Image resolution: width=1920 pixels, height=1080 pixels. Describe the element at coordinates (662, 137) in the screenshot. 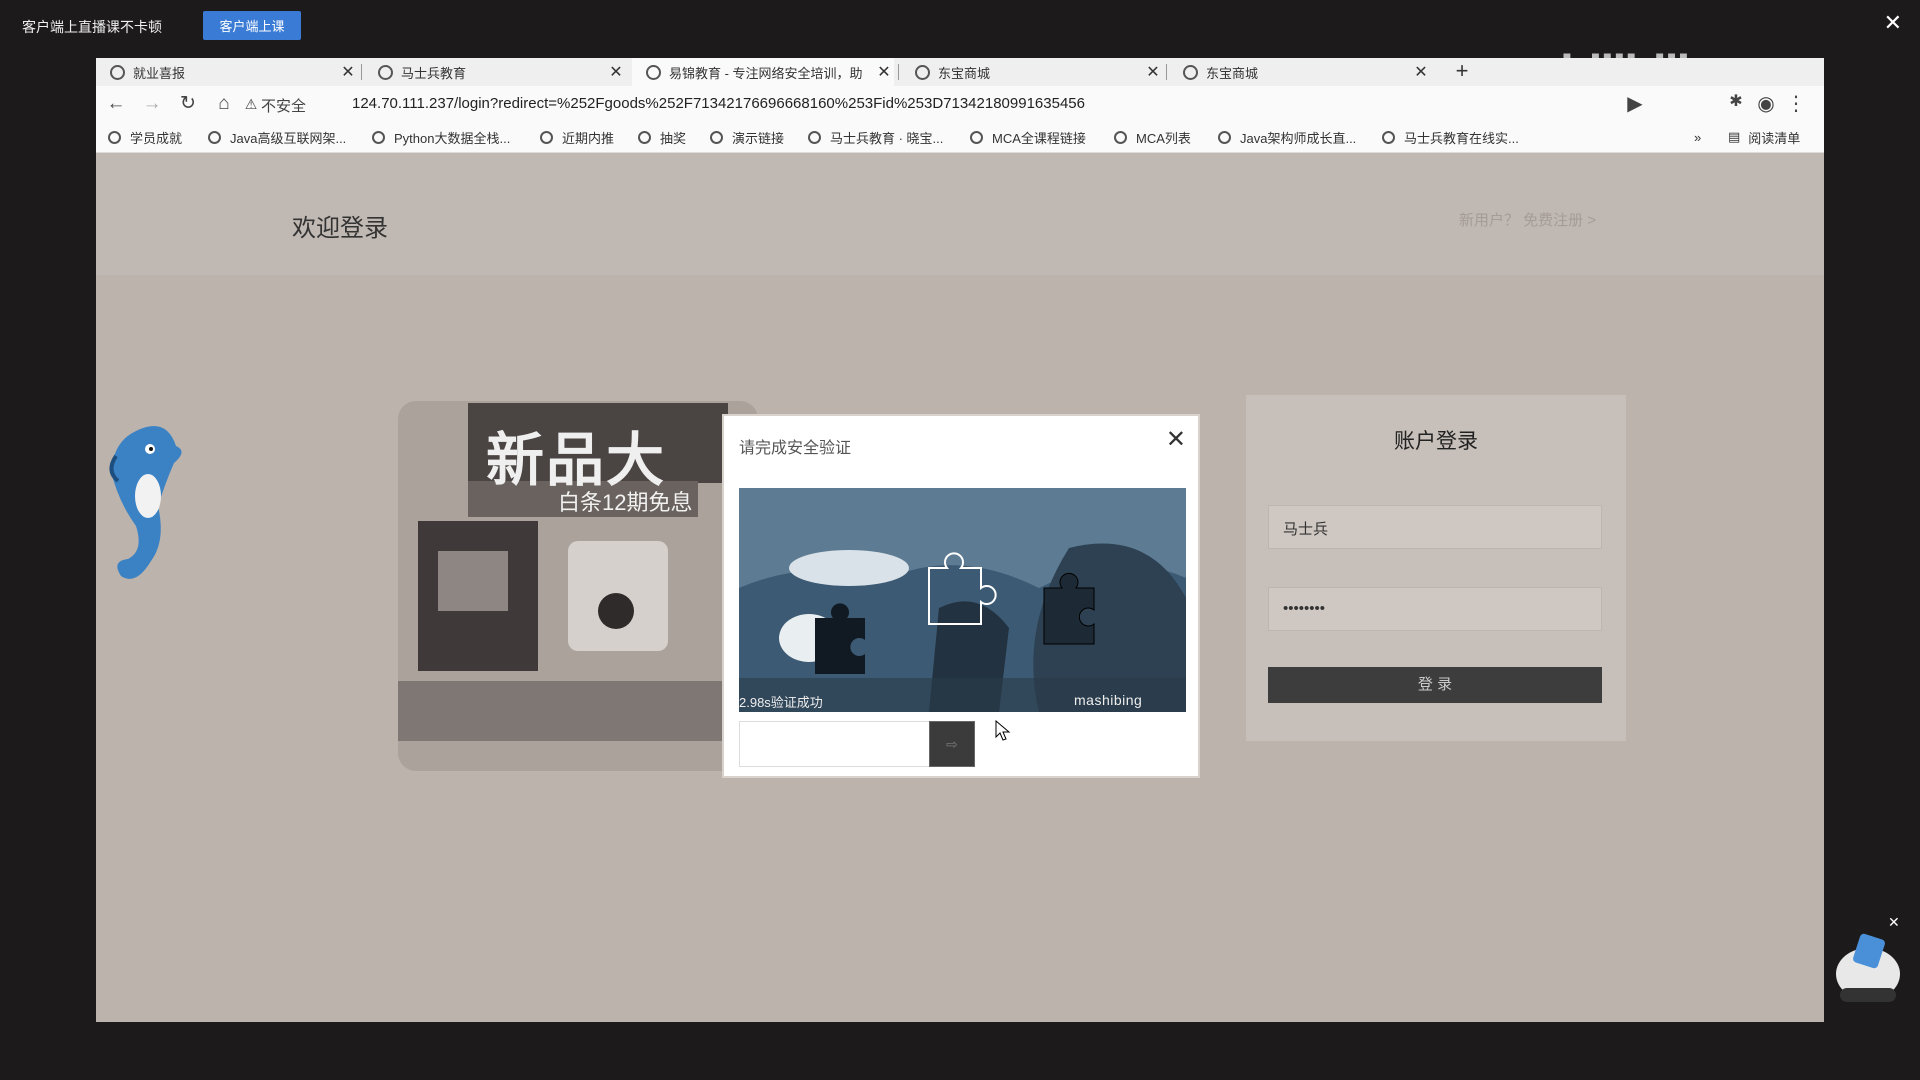

I see `bookmark-item: 抽奖` at that location.